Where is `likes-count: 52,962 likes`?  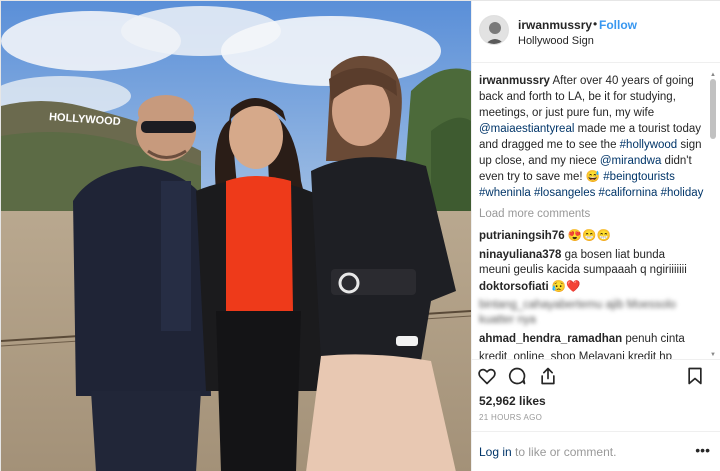 likes-count: 52,962 likes is located at coordinates (512, 401).